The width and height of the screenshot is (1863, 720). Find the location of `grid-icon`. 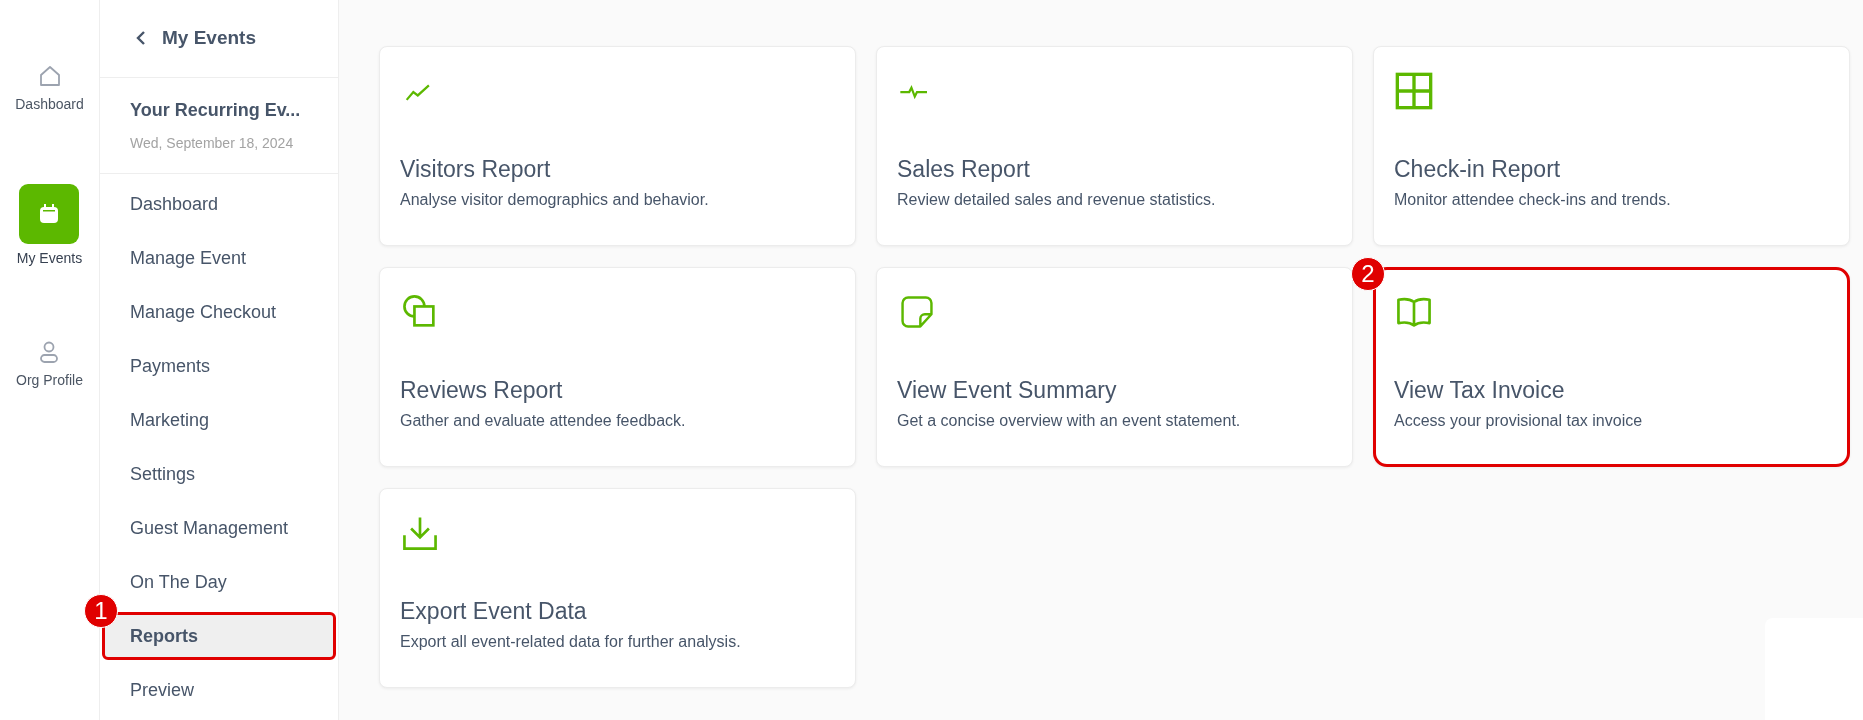

grid-icon is located at coordinates (1414, 91).